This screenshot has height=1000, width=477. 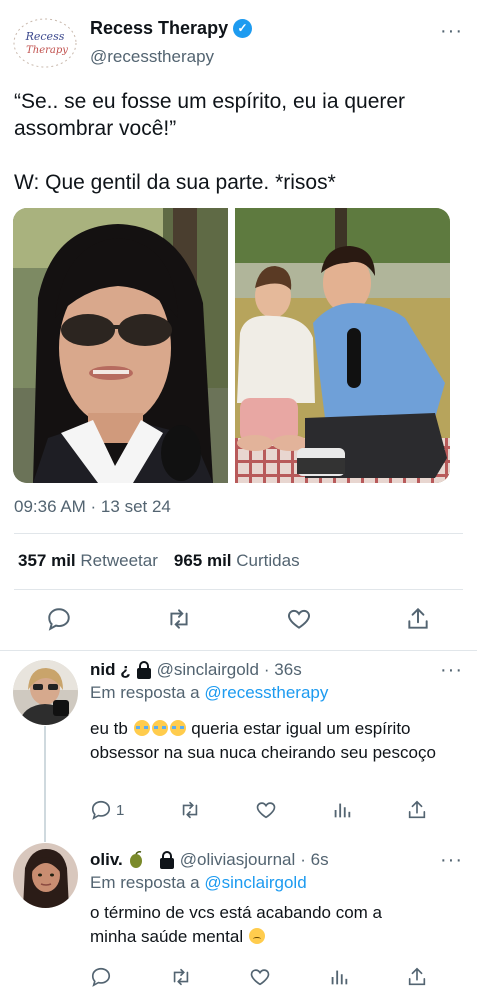 I want to click on reply-author-name: nid ¿, so click(x=110, y=670).